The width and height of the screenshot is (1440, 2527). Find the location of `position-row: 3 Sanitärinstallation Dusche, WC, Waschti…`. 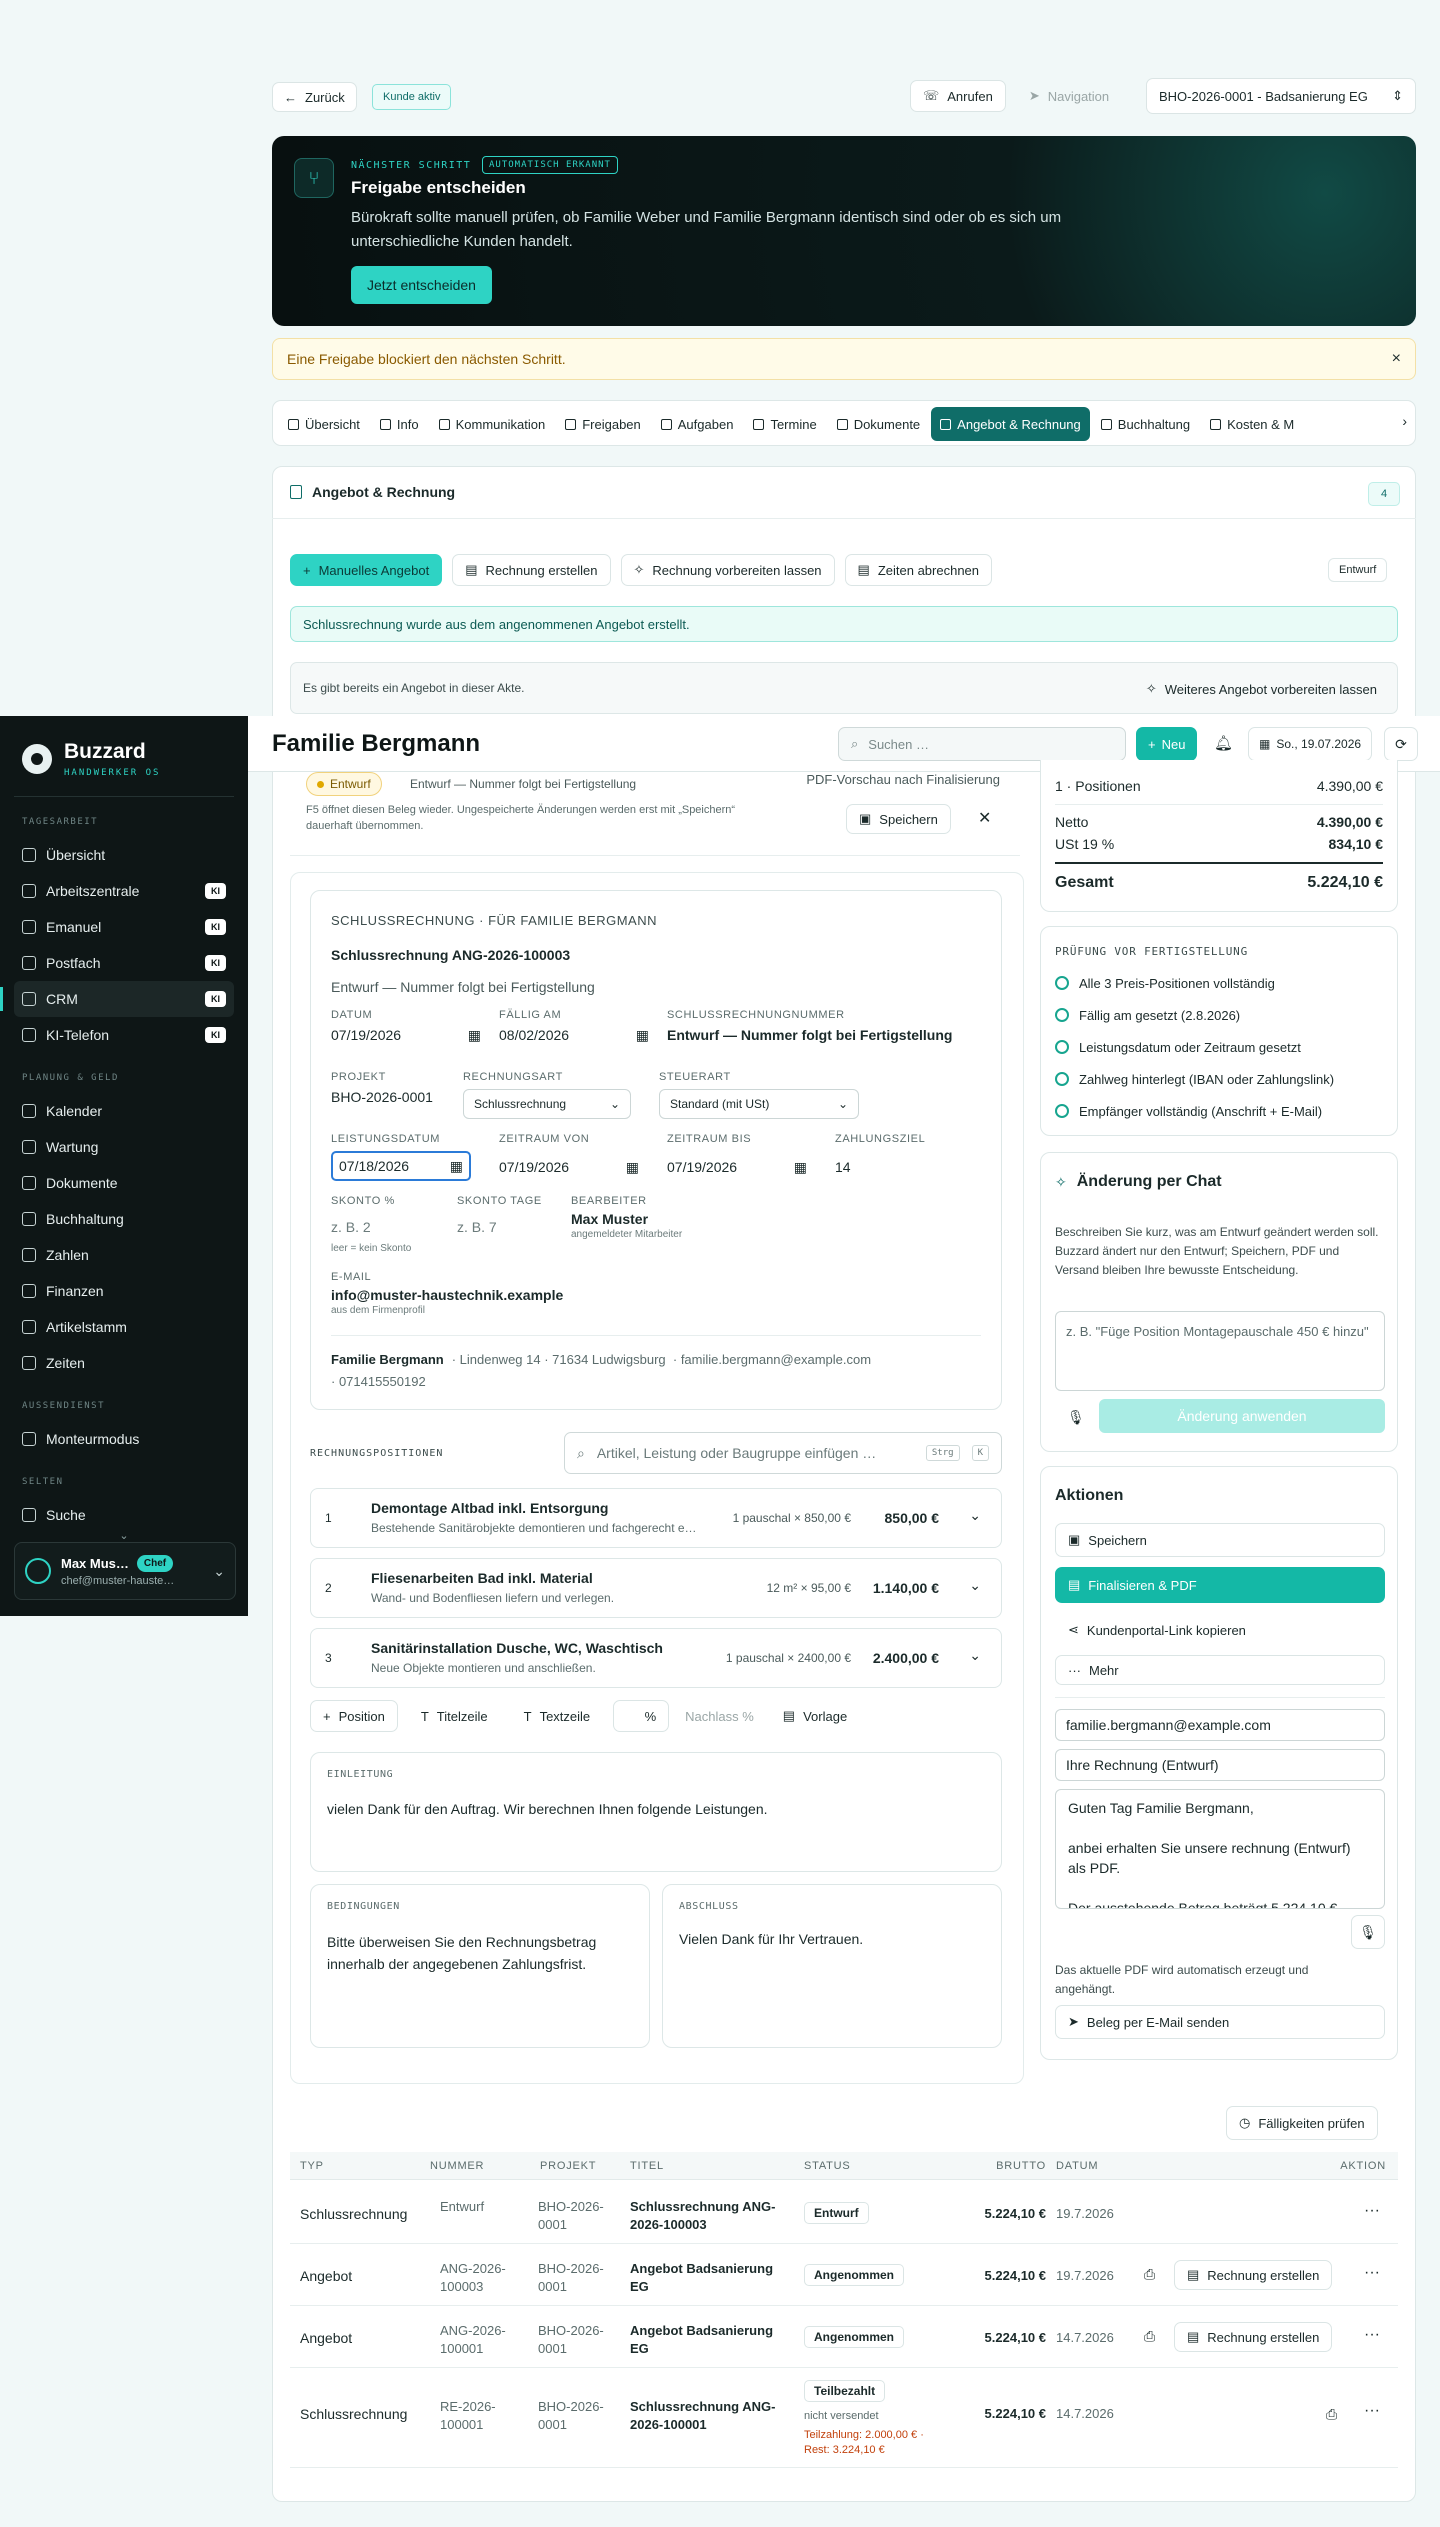

position-row: 3 Sanitärinstallation Dusche, WC, Waschti… is located at coordinates (656, 1658).